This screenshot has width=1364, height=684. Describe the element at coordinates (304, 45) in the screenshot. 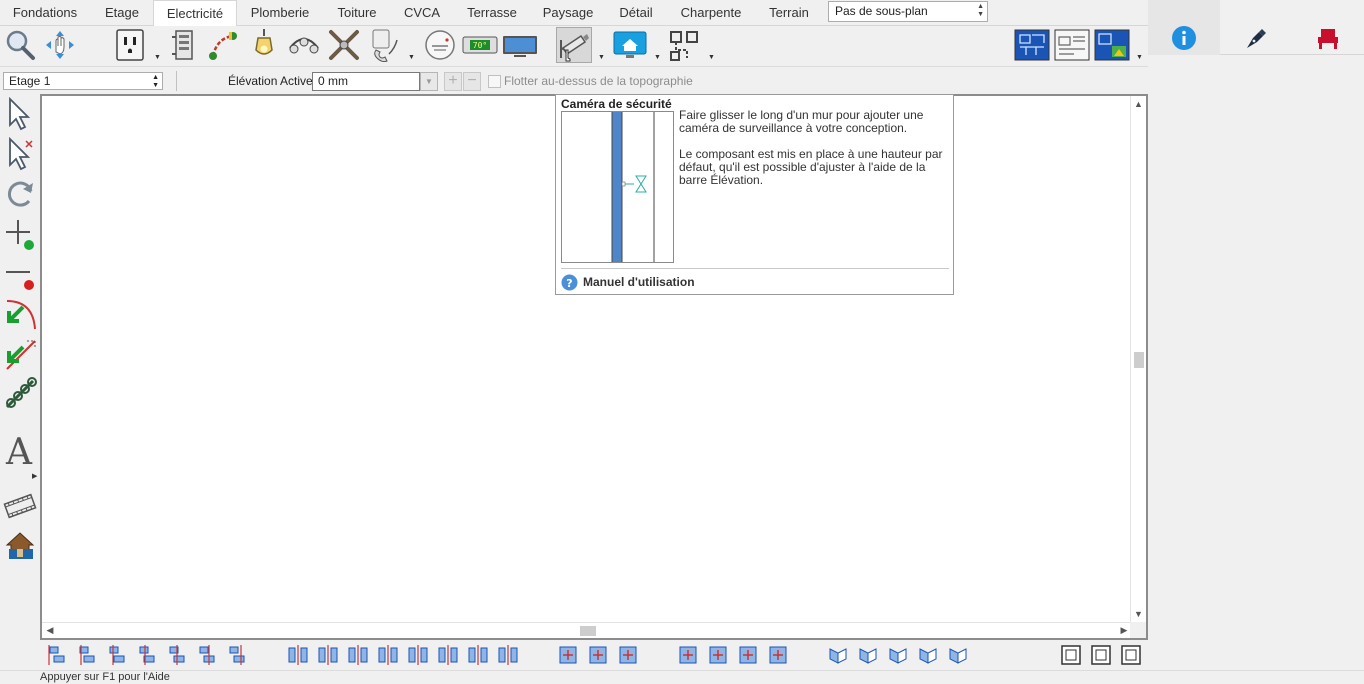

I see `track-light-button` at that location.